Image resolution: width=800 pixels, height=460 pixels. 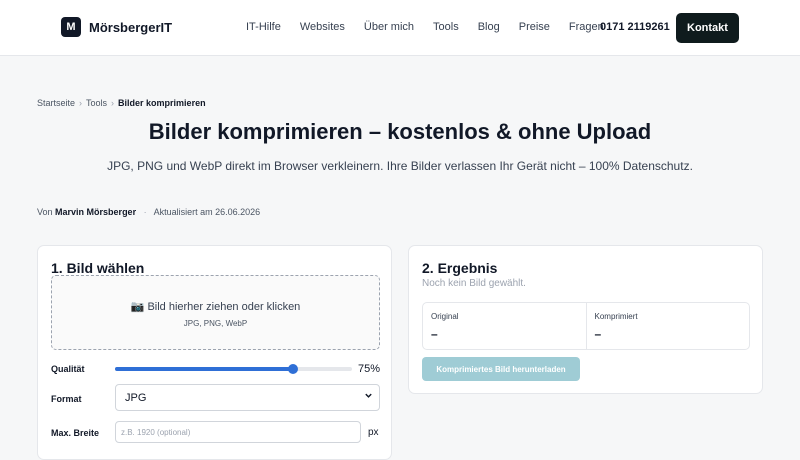 I want to click on nav-item-blog: Blog, so click(x=489, y=27).